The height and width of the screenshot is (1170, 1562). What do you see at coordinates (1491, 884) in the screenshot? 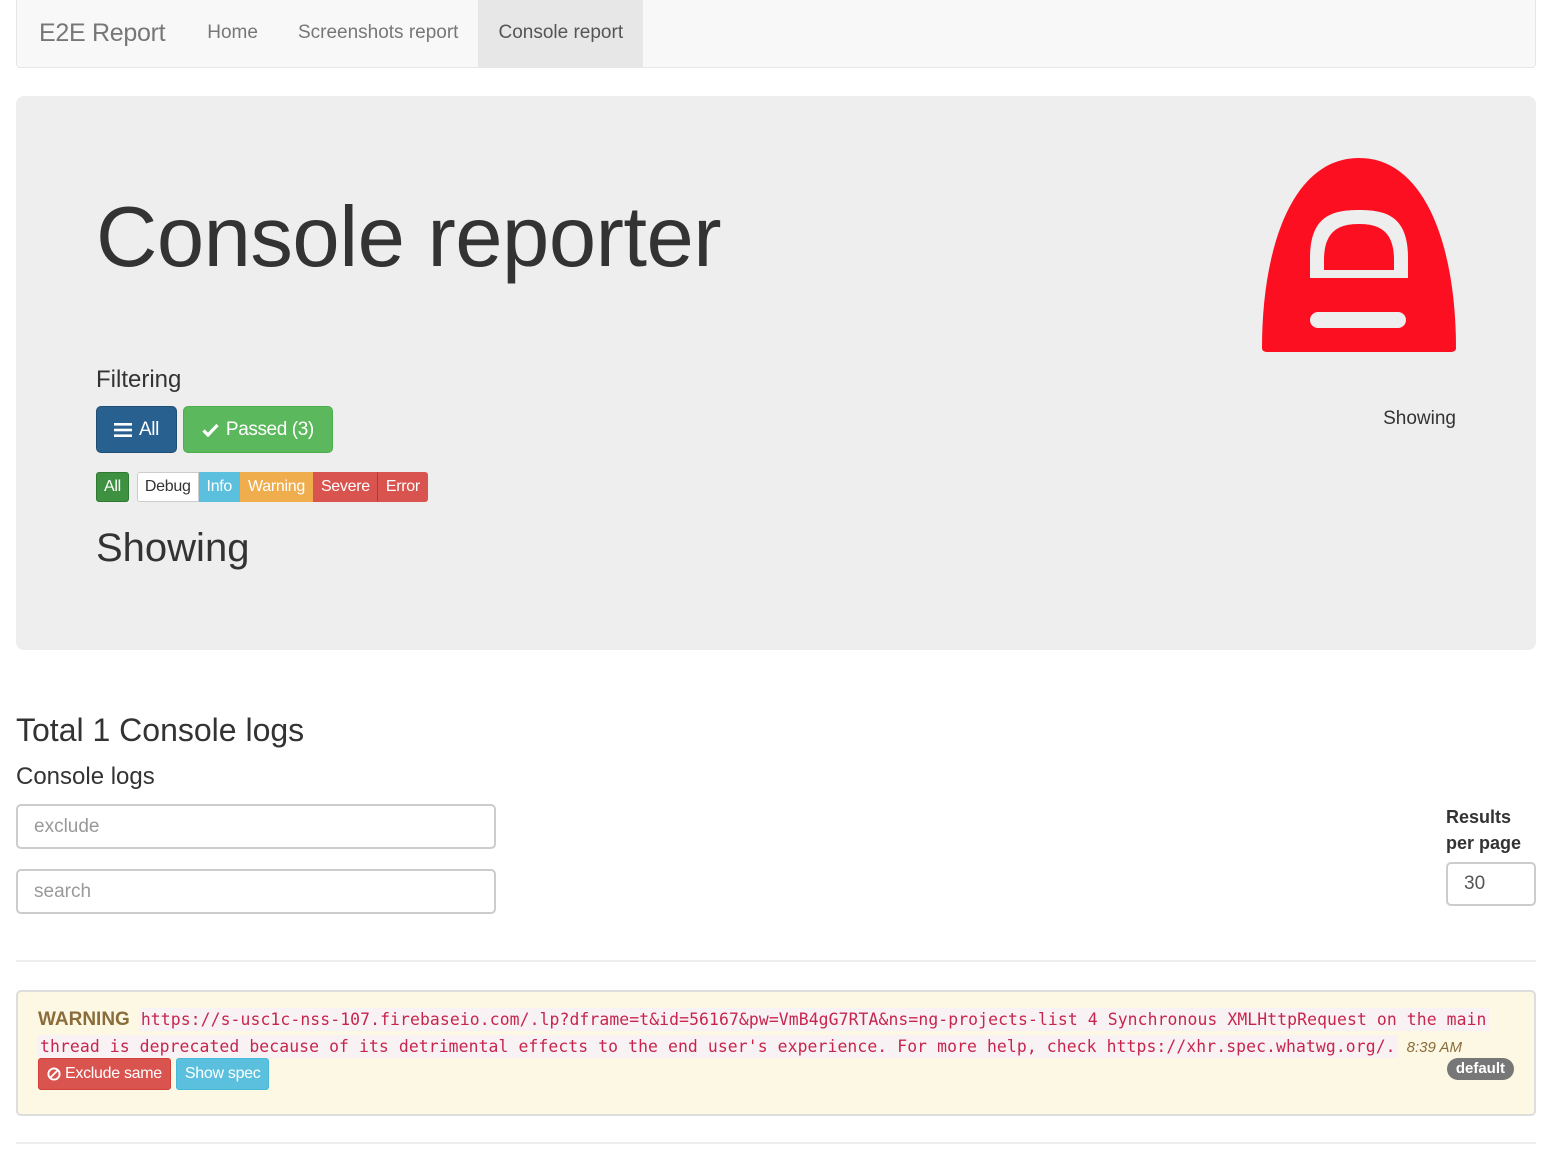
I see `results-per-page-input` at bounding box center [1491, 884].